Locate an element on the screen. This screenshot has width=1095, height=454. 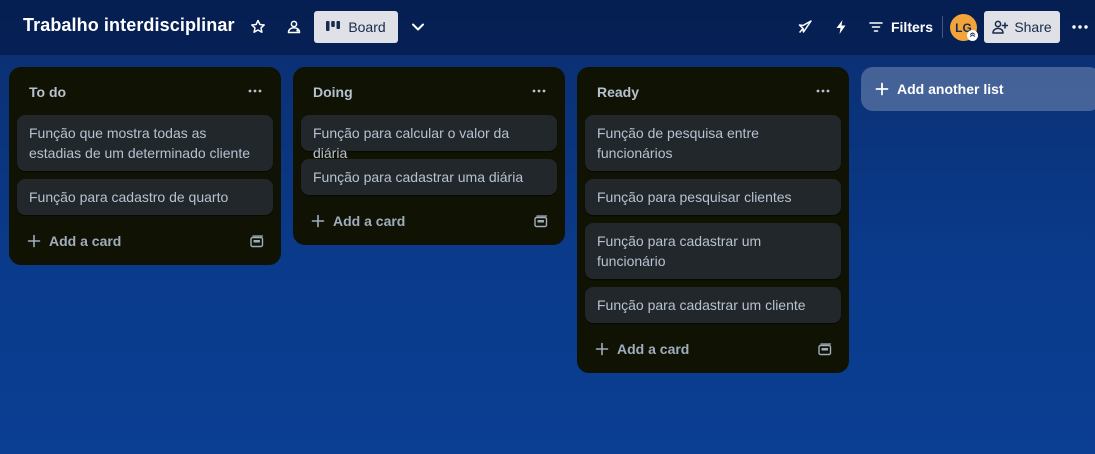
board-menu-button is located at coordinates (1080, 27).